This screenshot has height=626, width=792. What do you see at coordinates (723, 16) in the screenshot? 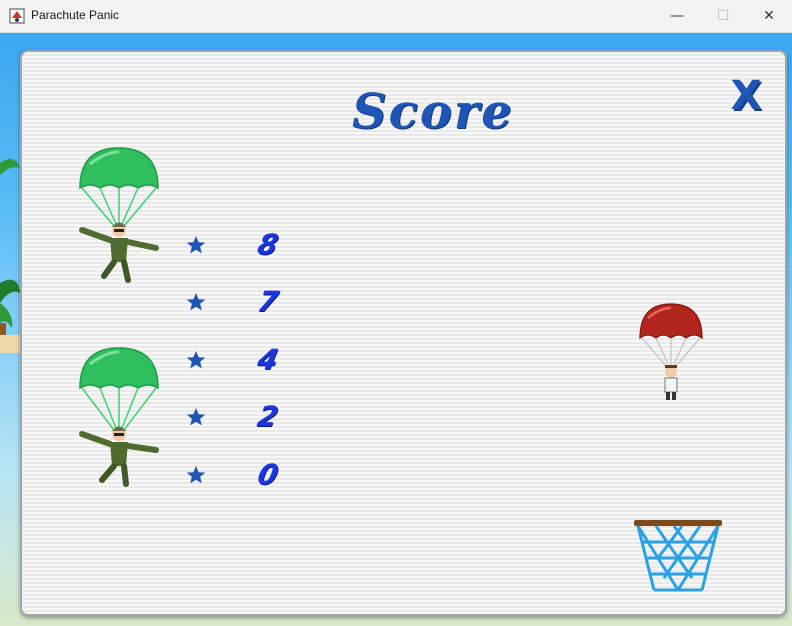
I see `maximize-button: ☐` at bounding box center [723, 16].